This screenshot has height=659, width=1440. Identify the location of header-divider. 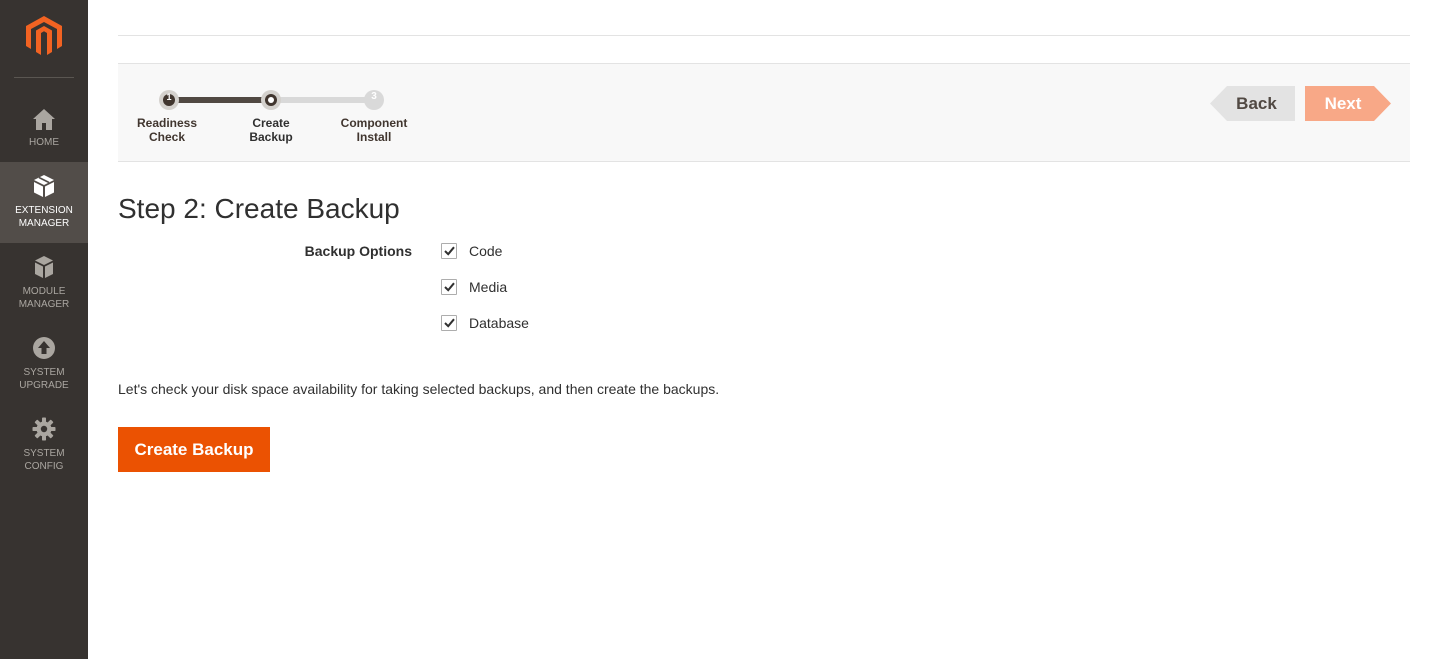
(764, 35).